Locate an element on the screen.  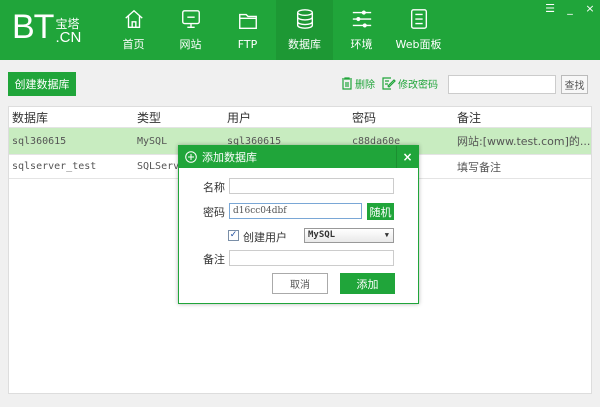
logo: BT 宝塔 .CN is located at coordinates (47, 27).